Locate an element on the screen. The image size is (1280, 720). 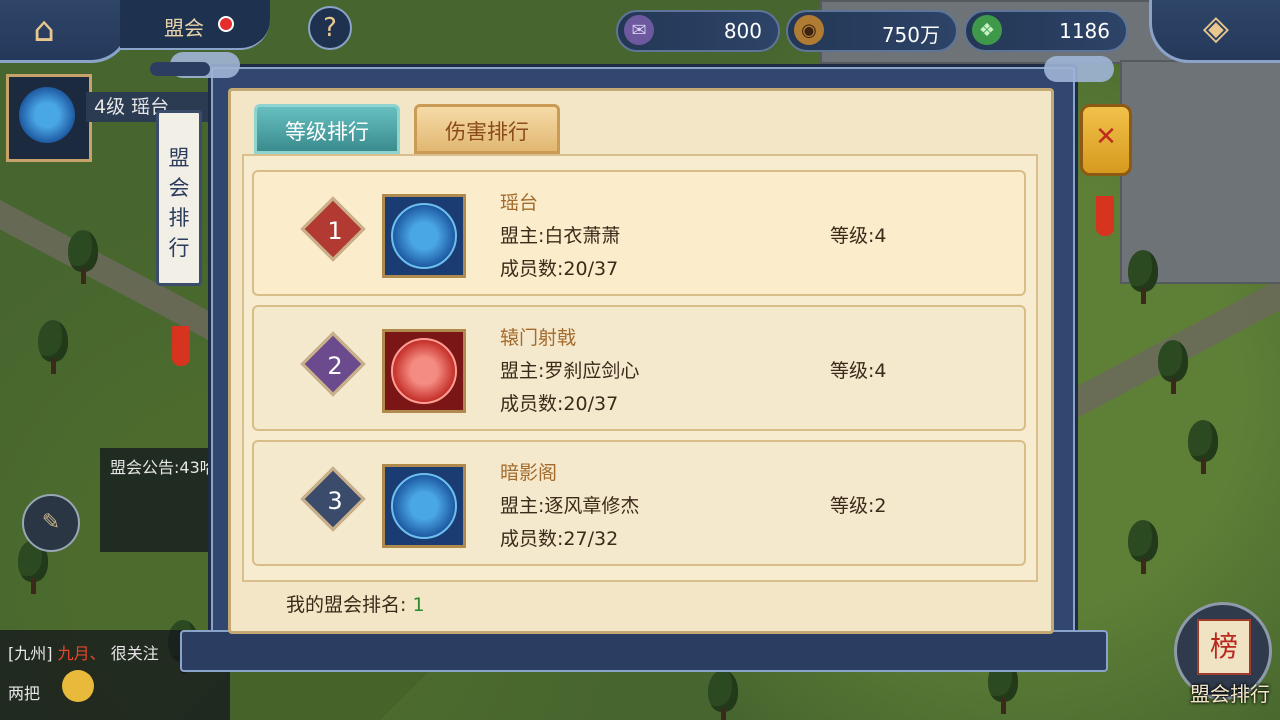
pavilion-icon: ⌂ is located at coordinates (44, 30).